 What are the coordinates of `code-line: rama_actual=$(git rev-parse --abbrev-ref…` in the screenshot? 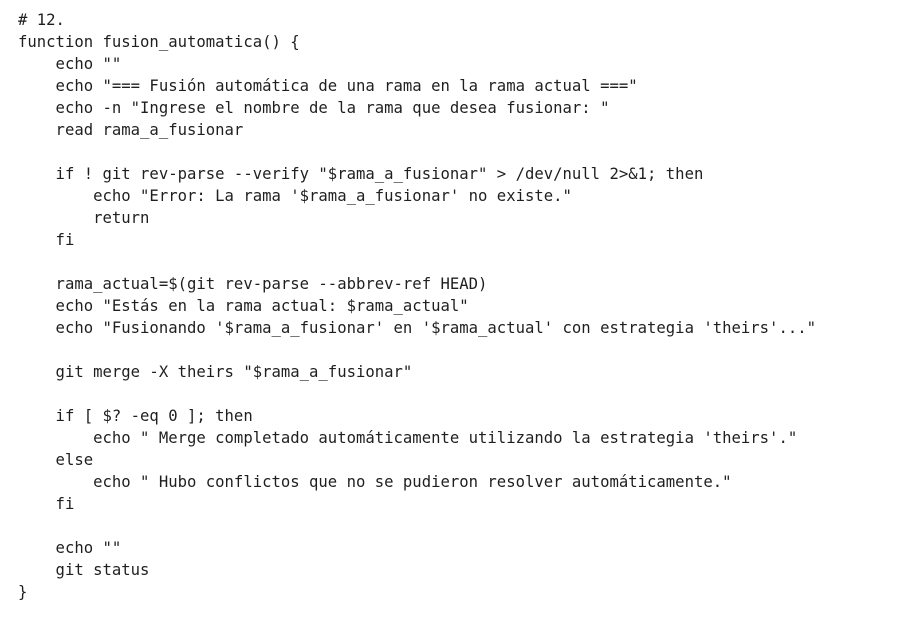 It's located at (253, 284).